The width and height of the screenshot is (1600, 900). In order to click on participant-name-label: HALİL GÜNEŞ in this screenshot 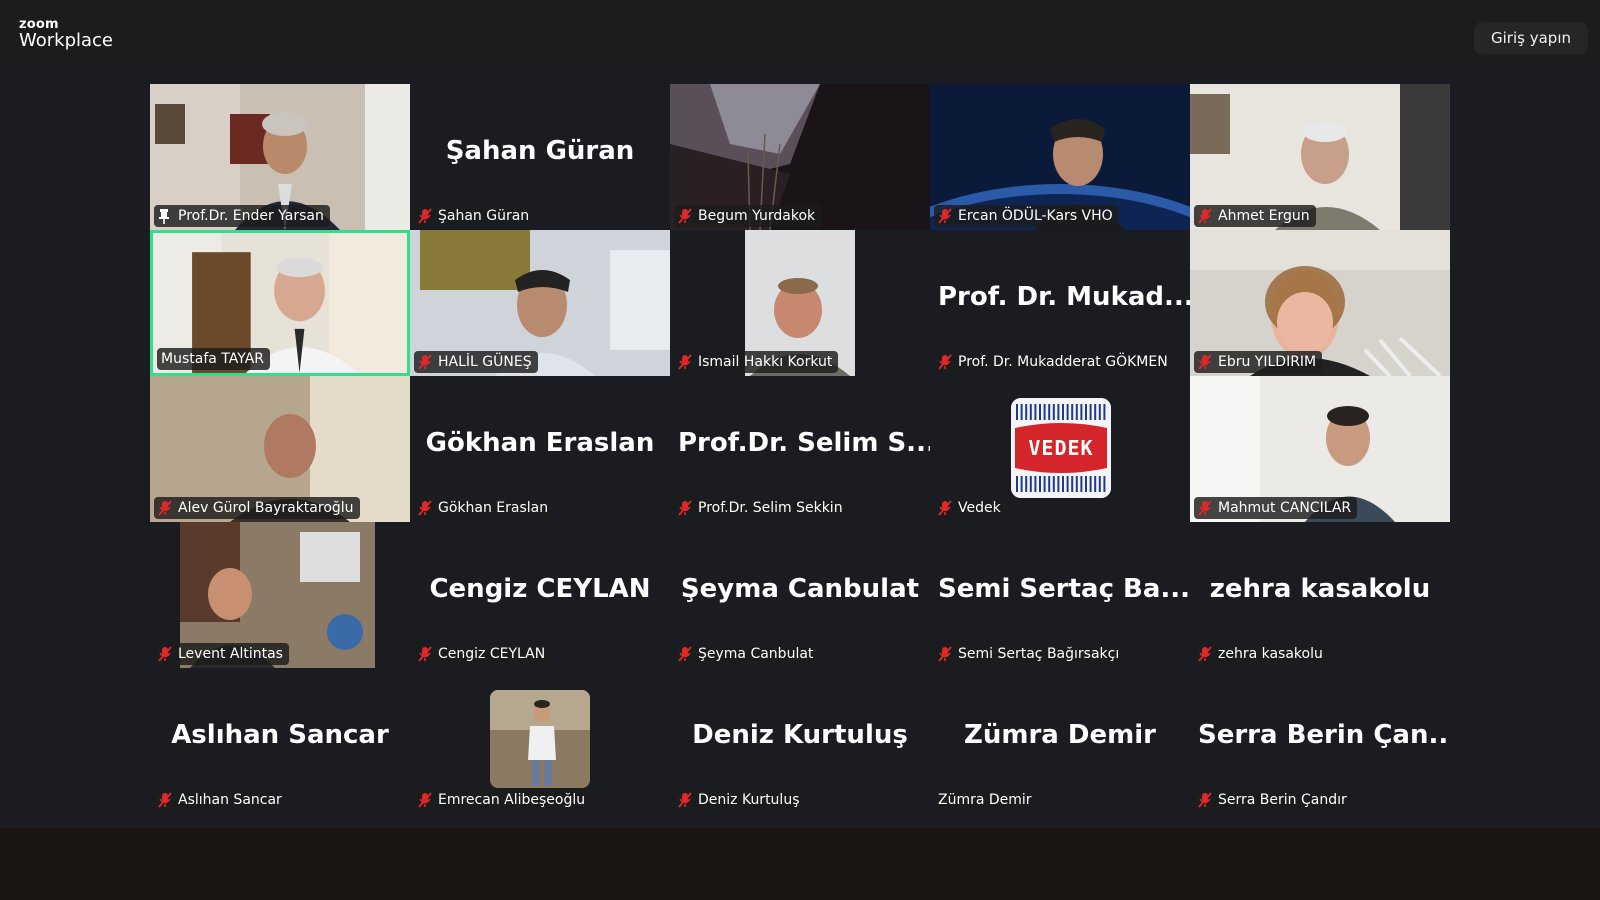, I will do `click(476, 362)`.